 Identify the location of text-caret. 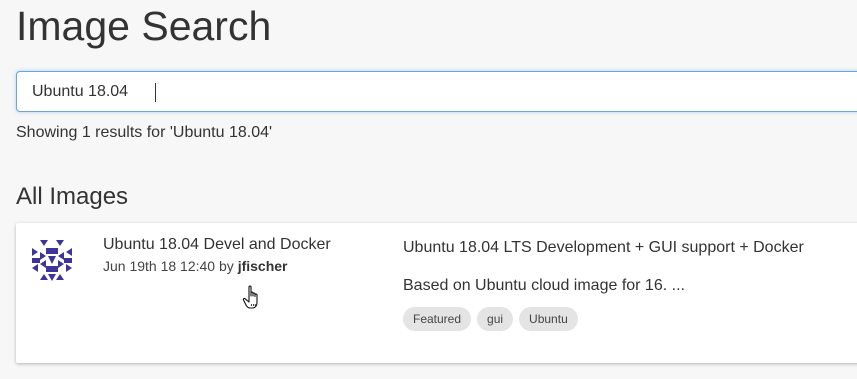
(155, 92).